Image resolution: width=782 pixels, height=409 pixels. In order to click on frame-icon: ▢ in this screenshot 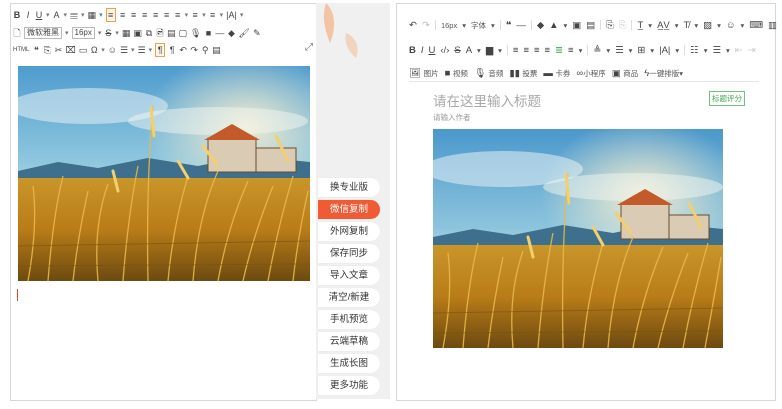, I will do `click(182, 33)`.